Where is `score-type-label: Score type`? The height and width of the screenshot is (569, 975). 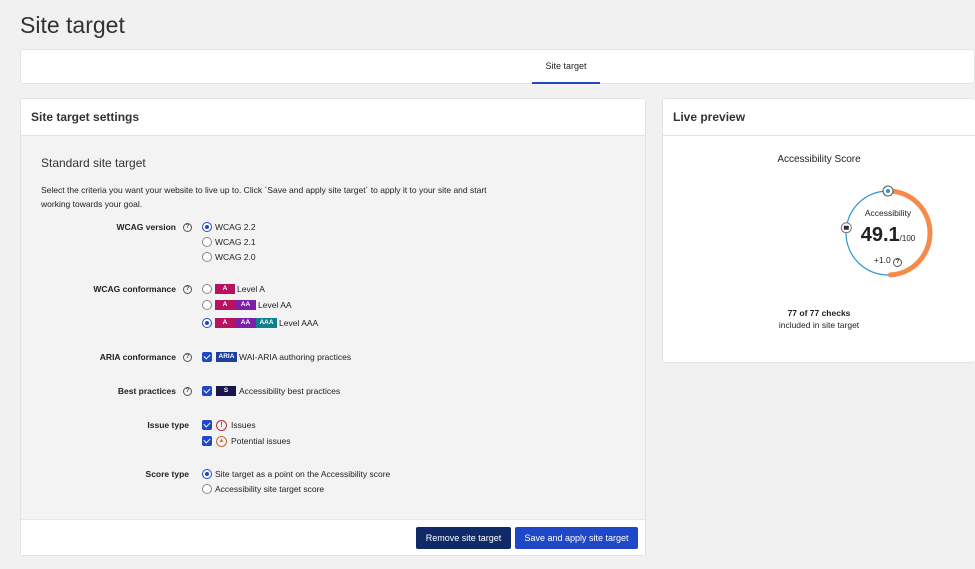 score-type-label: Score type is located at coordinates (167, 474).